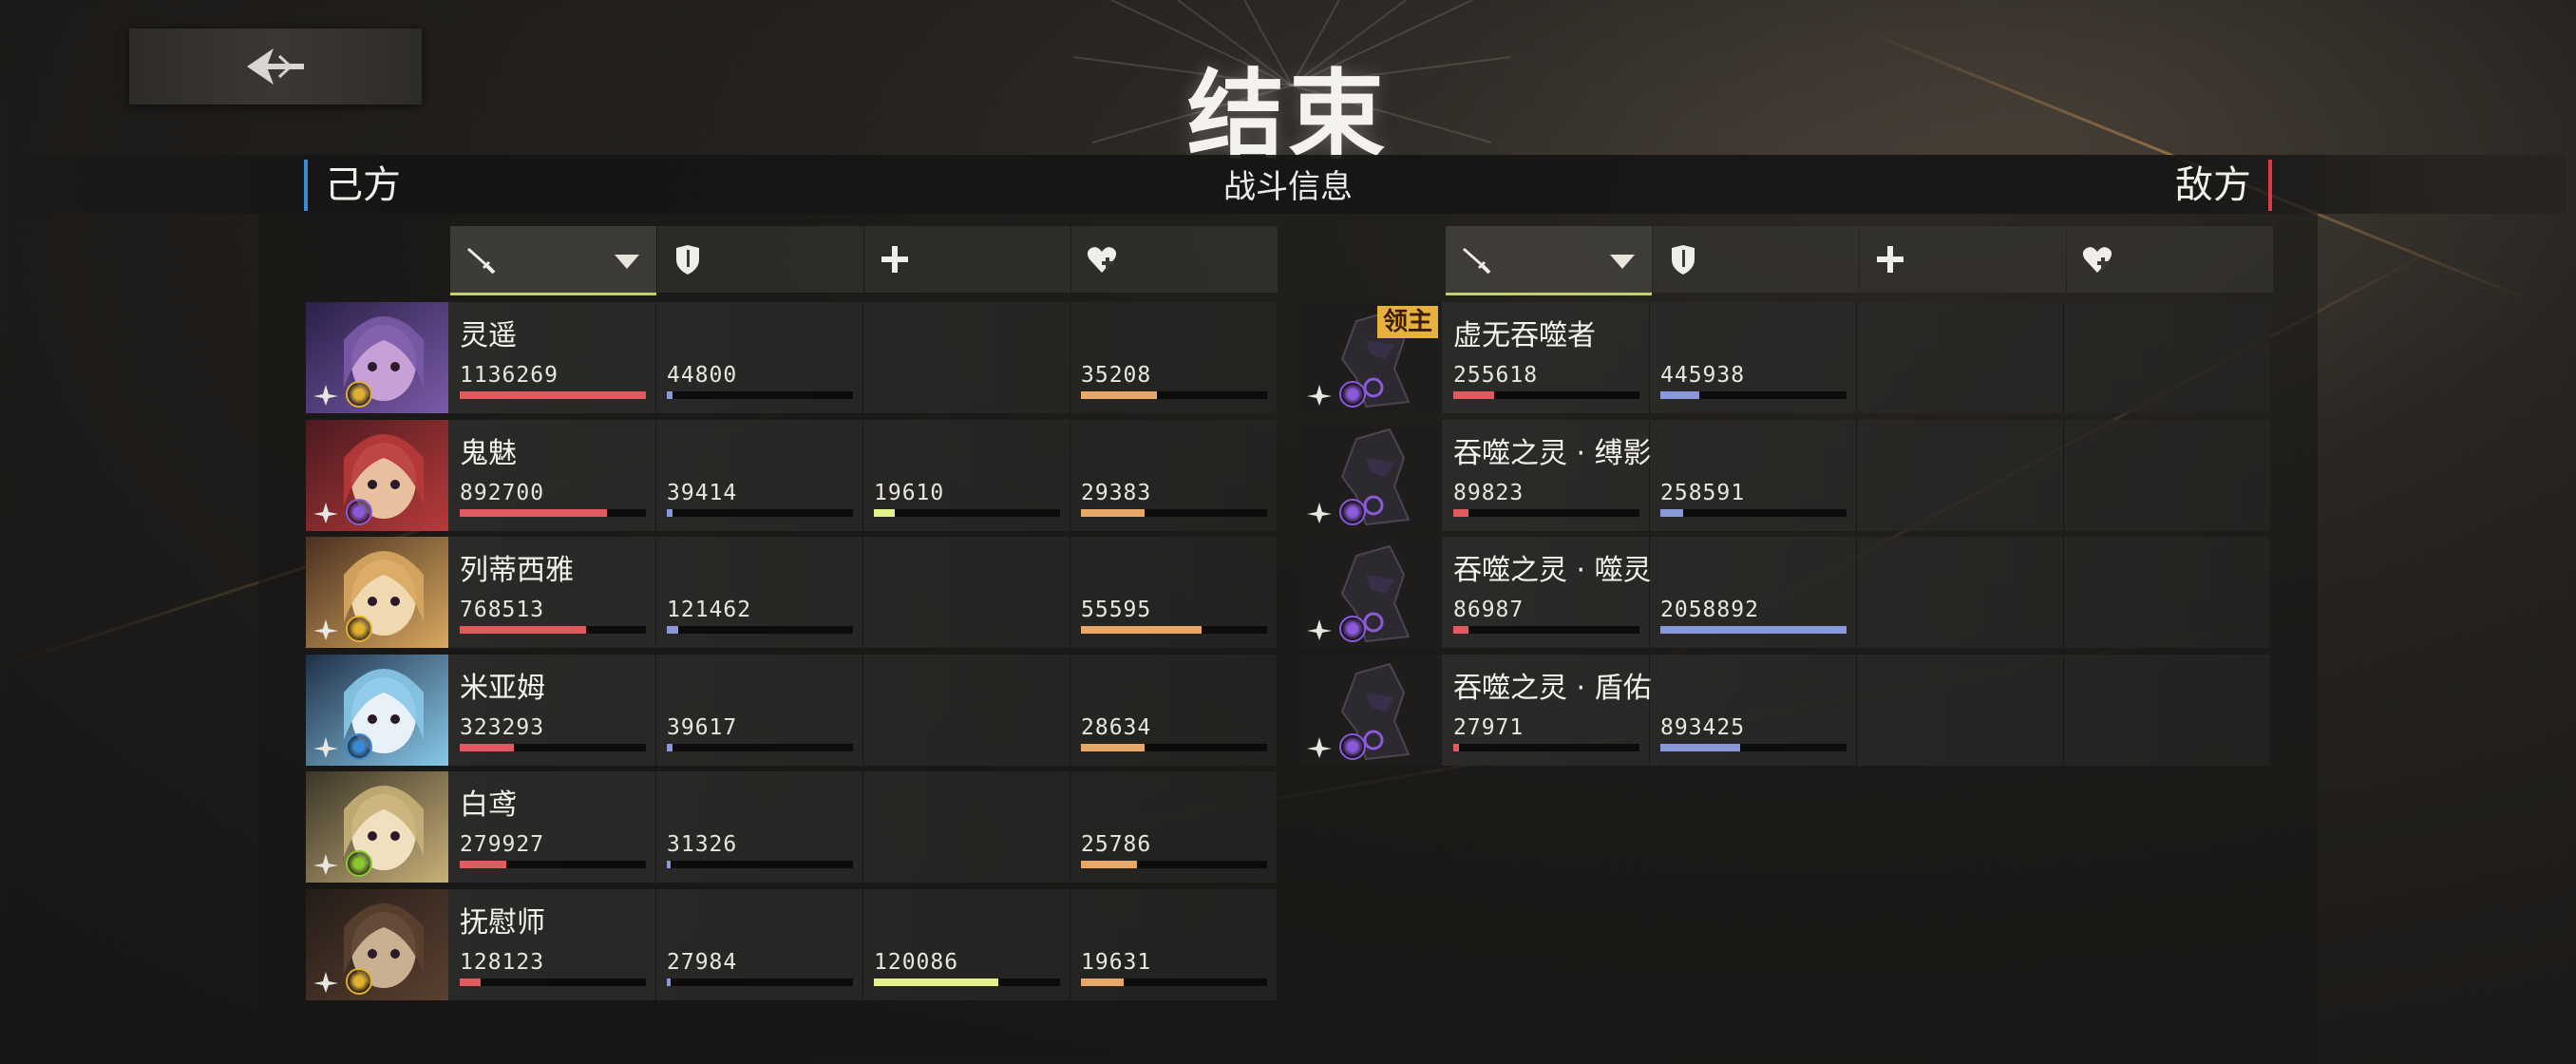 This screenshot has width=2576, height=1064. Describe the element at coordinates (1683, 259) in the screenshot. I see `shield-icon` at that location.